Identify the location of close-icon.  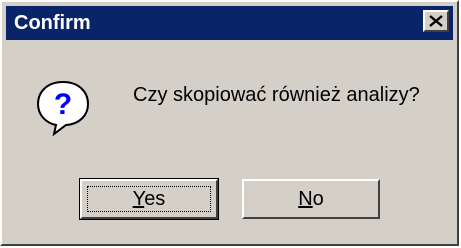
(436, 21).